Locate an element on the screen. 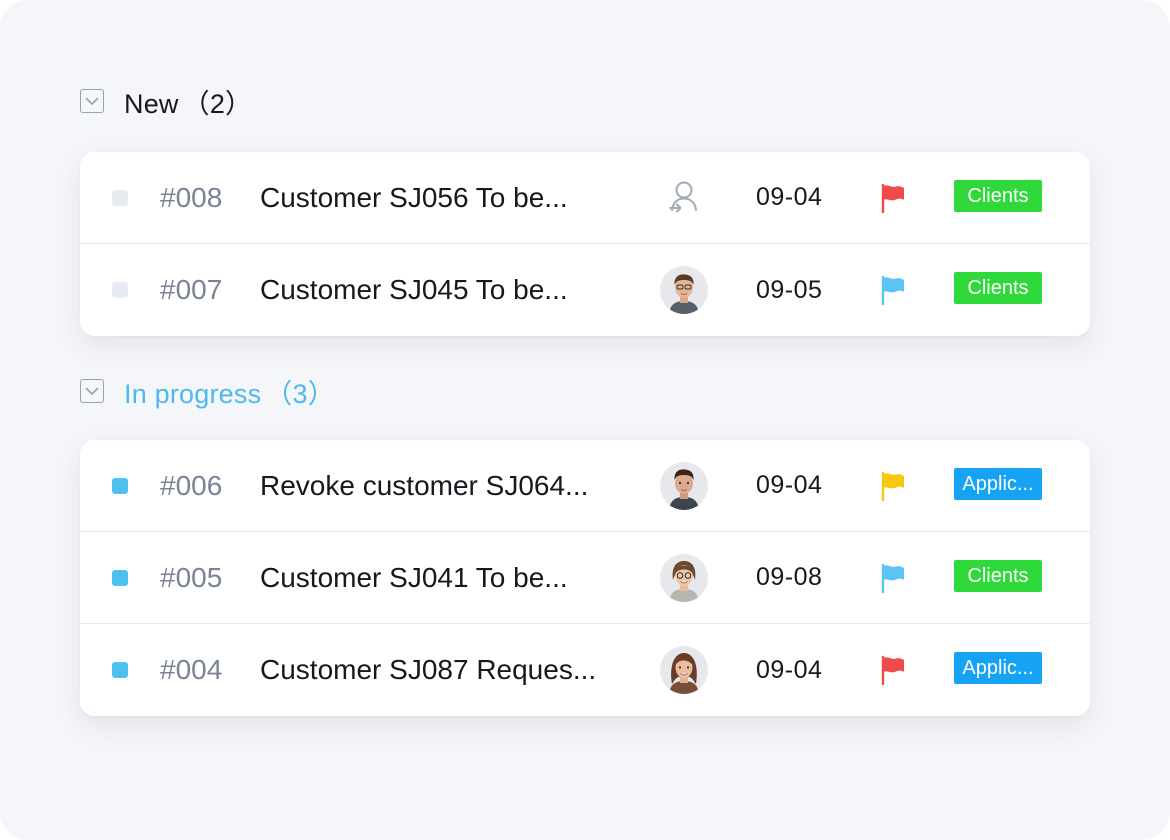 This screenshot has width=1170, height=840. group-count-new: （2） is located at coordinates (217, 103).